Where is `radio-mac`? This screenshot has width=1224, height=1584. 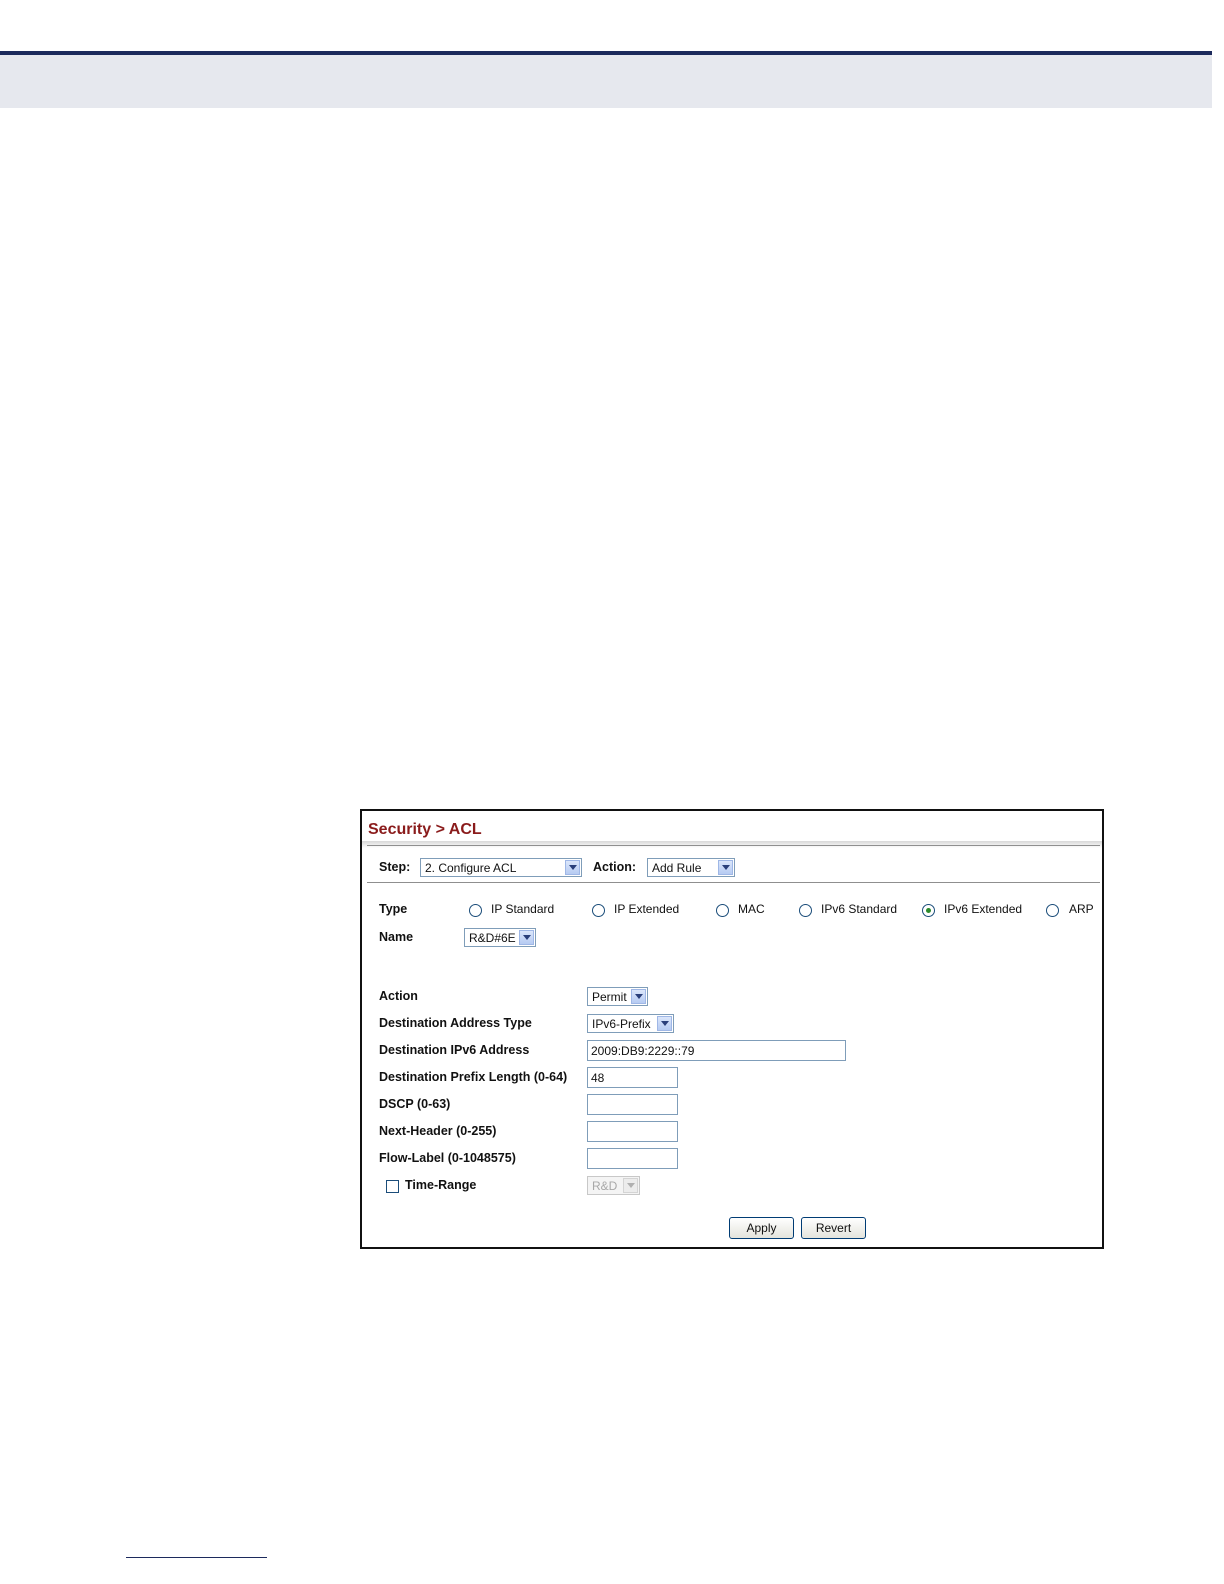 radio-mac is located at coordinates (722, 910).